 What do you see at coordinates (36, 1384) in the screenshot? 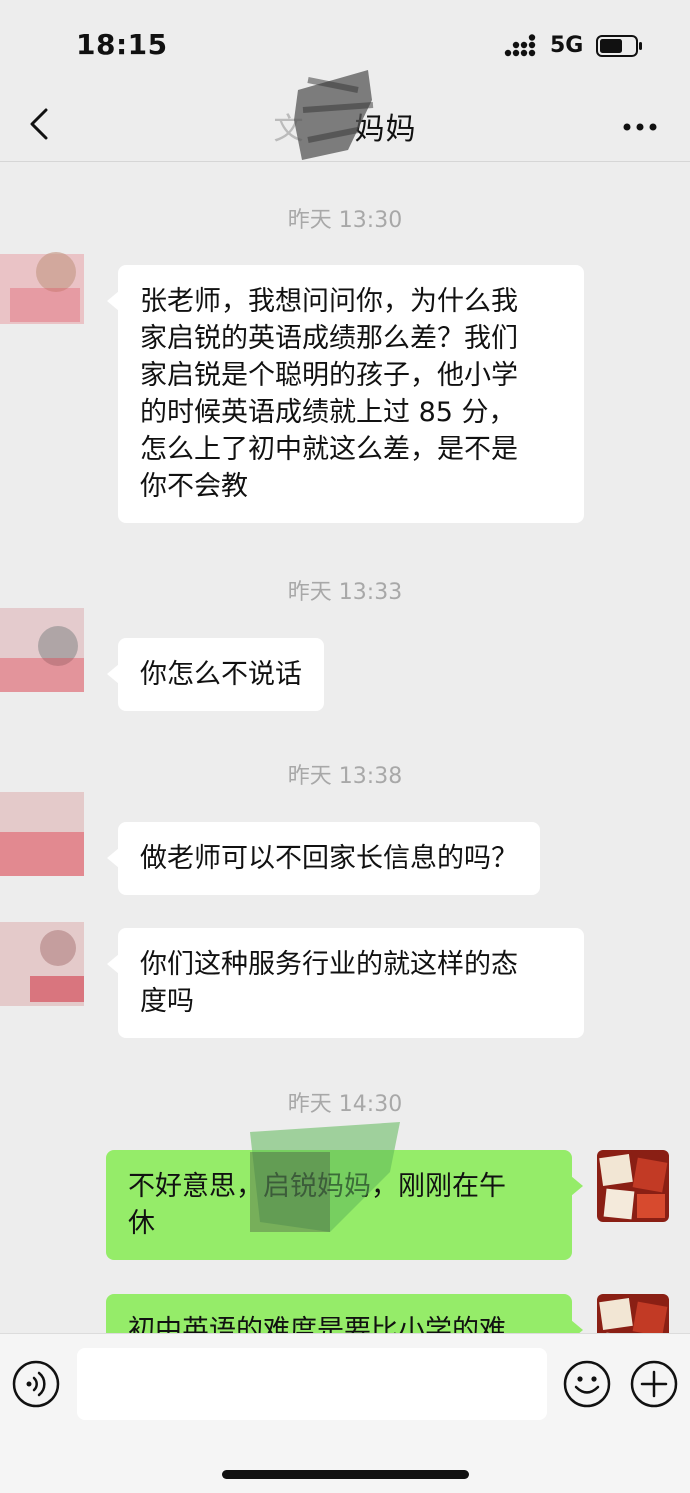
I see `voice-icon` at bounding box center [36, 1384].